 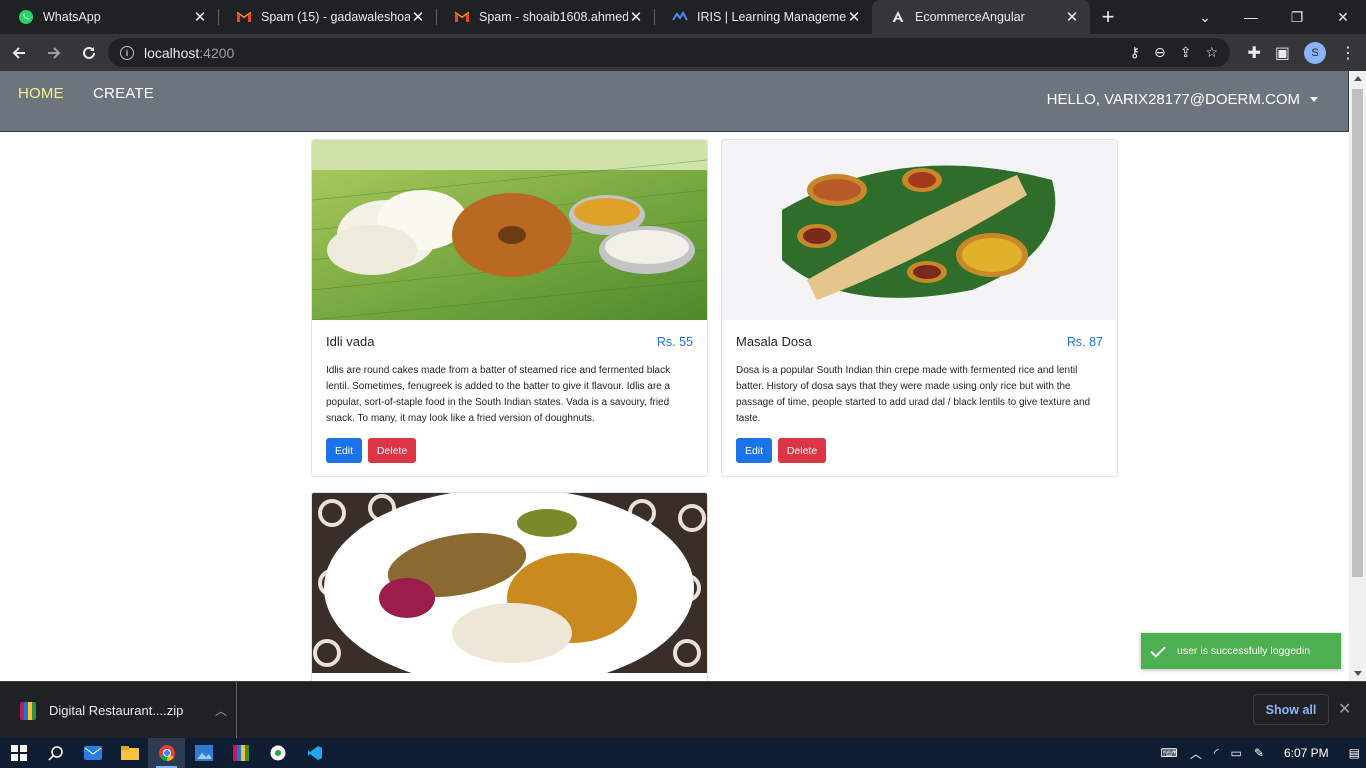 I want to click on restore-icon: ❐, so click(x=1297, y=17).